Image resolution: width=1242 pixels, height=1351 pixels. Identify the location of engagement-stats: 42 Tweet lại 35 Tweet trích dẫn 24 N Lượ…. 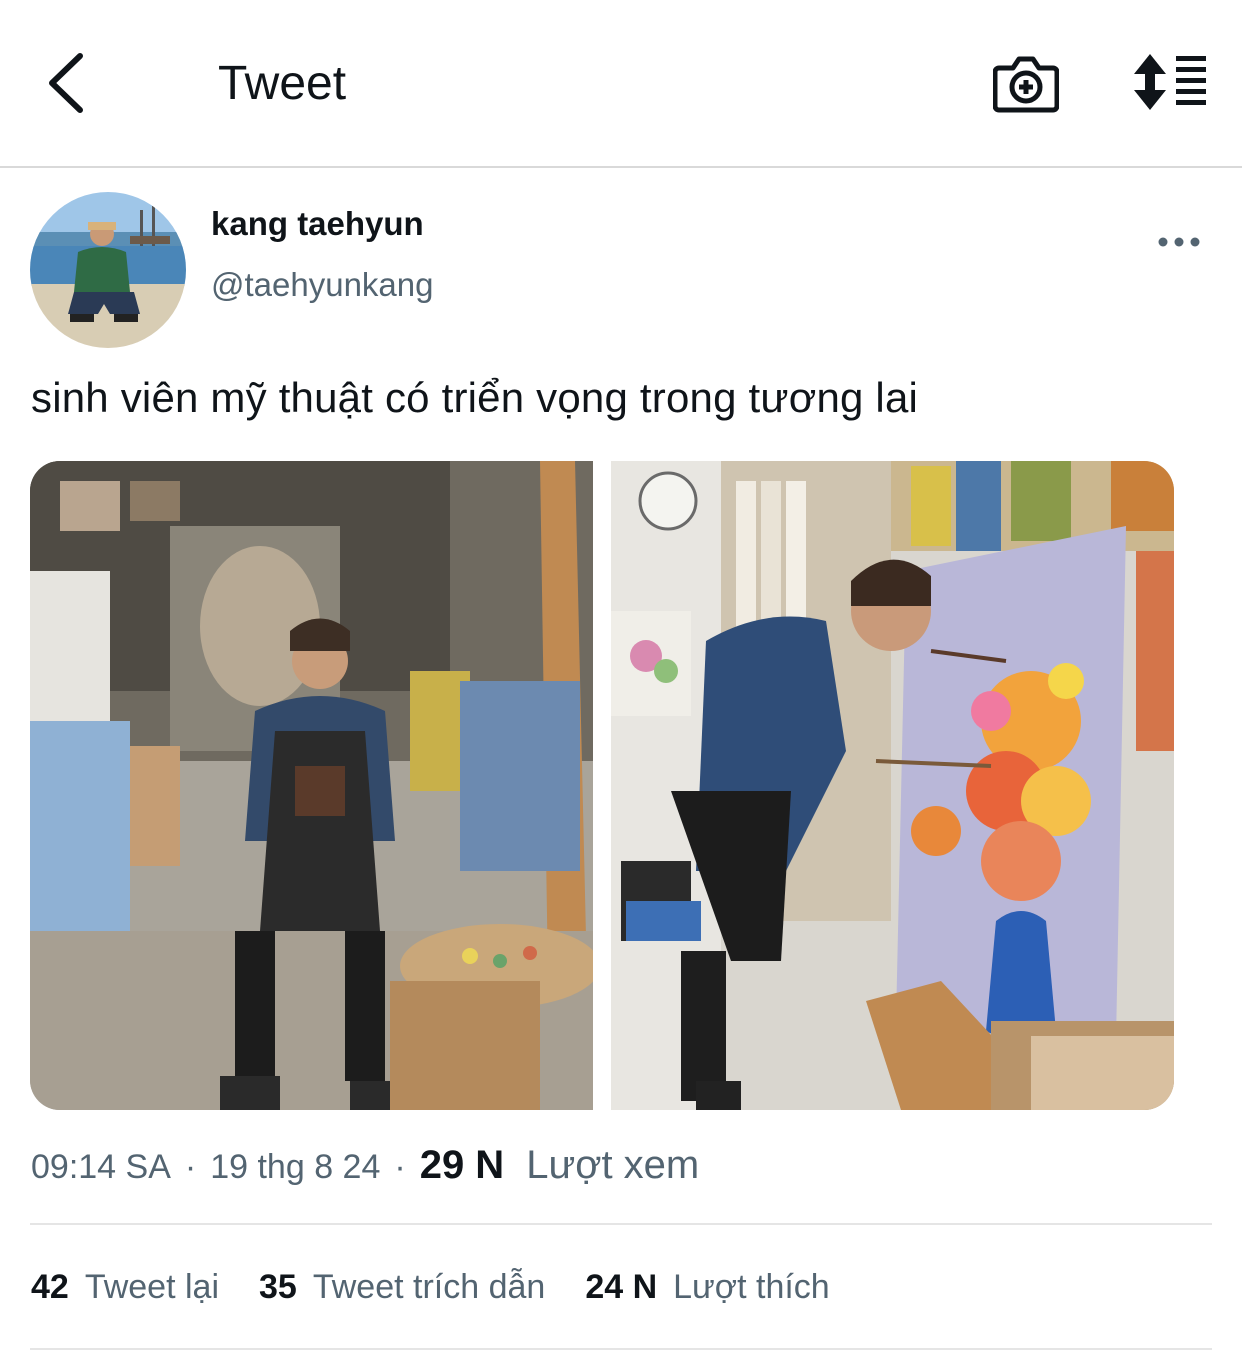
(450, 1287).